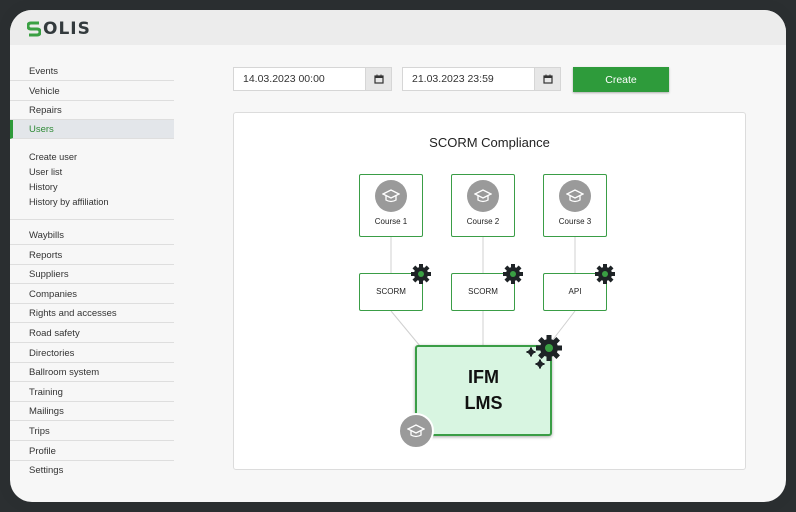  What do you see at coordinates (44, 71) in the screenshot?
I see `sidebar-item-label: Events` at bounding box center [44, 71].